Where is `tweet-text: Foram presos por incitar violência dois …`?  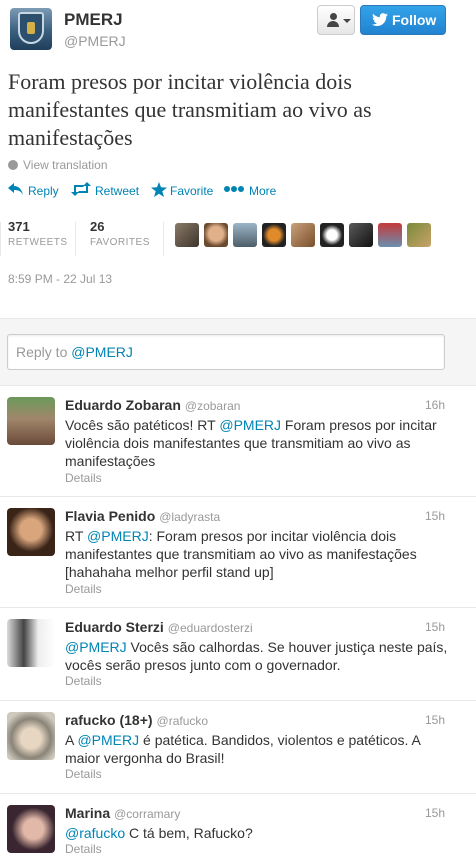 tweet-text: Foram presos por incitar violência dois … is located at coordinates (190, 109).